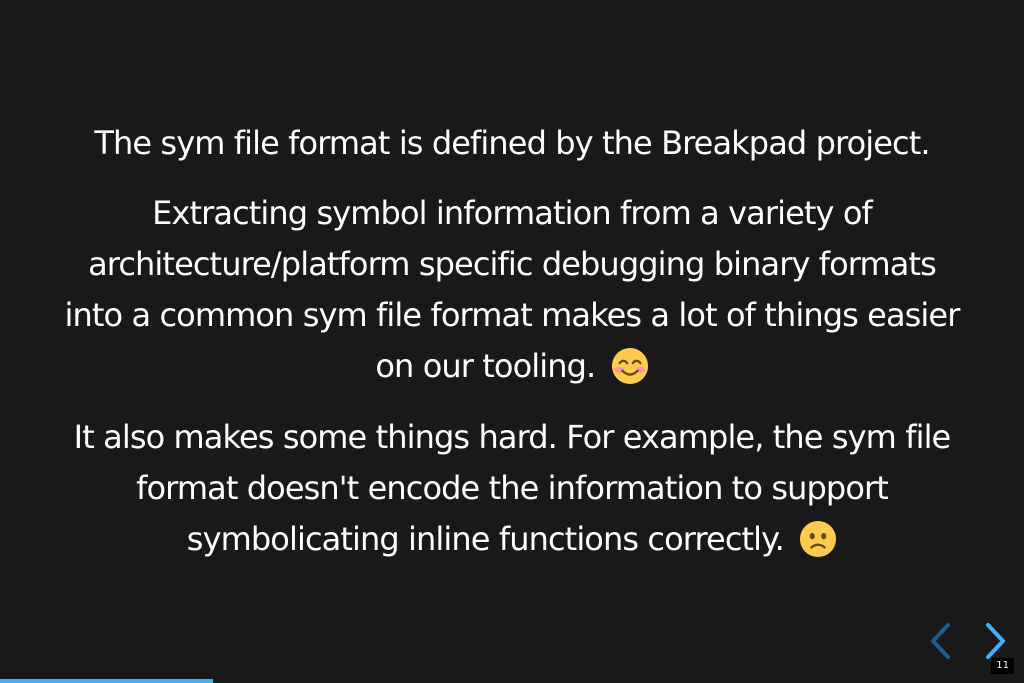  I want to click on chevron-right-icon, so click(995, 641).